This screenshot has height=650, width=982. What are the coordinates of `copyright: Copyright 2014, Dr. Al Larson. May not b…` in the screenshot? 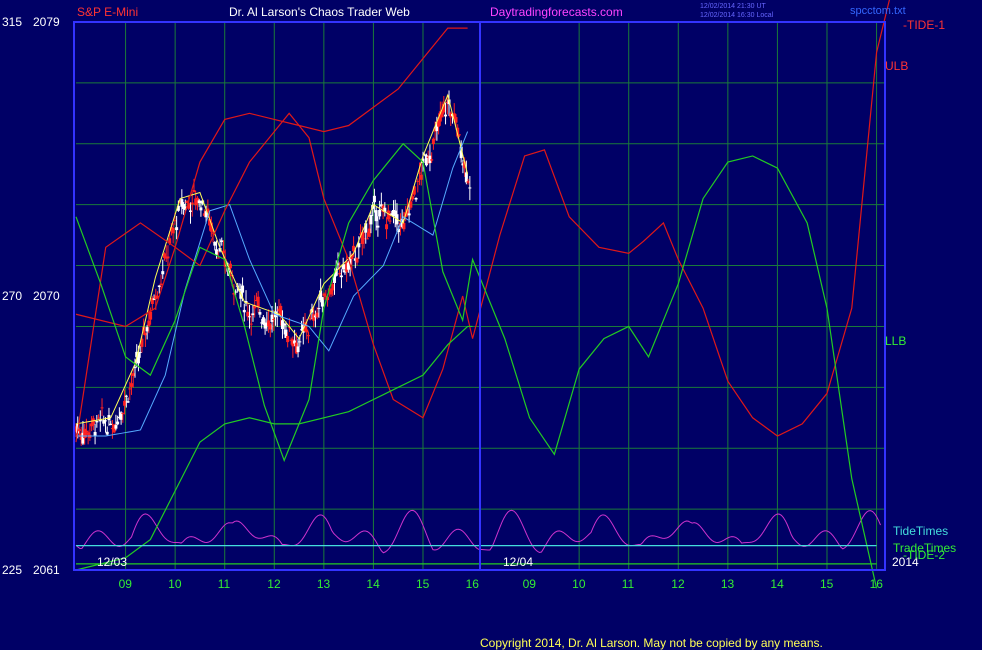 It's located at (651, 643).